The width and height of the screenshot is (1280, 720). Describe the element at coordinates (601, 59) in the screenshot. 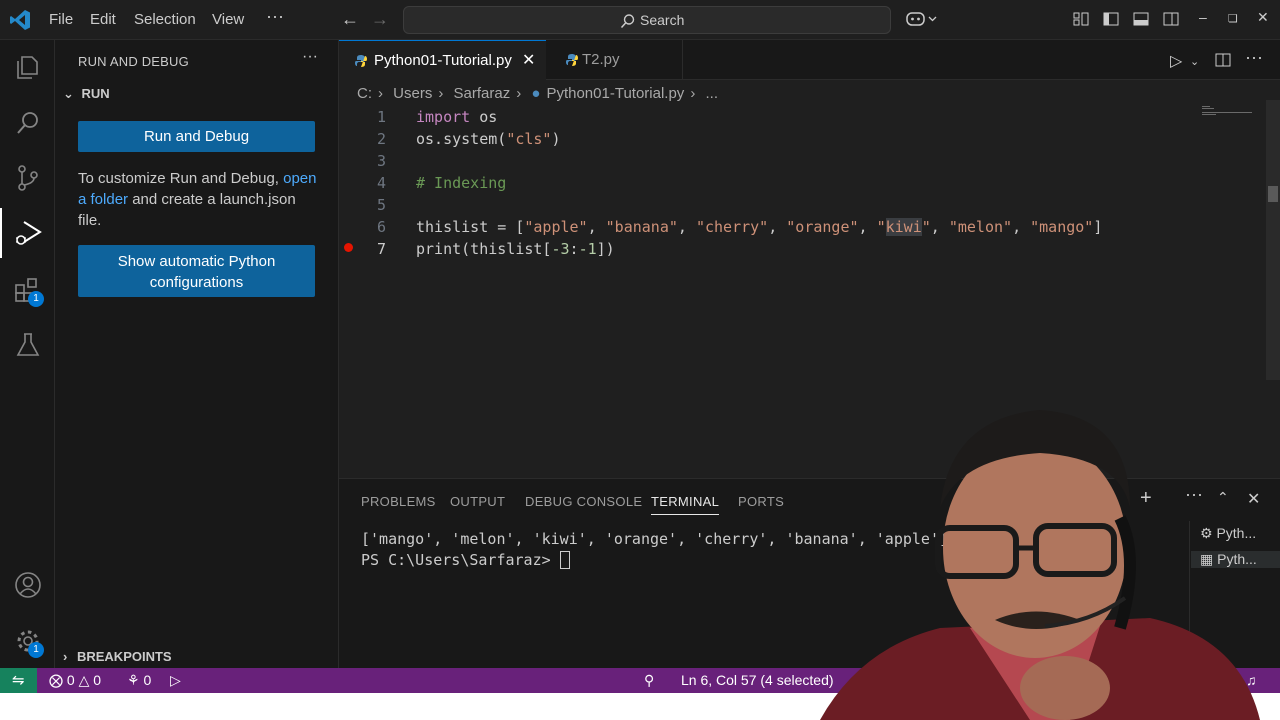

I see `tab-label: T2.py` at that location.